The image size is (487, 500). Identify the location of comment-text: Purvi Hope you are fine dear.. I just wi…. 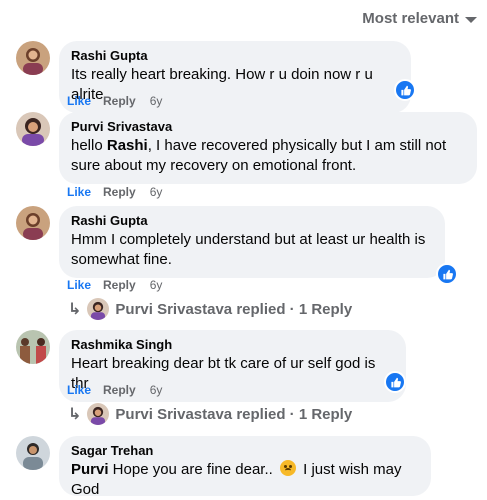
(245, 480).